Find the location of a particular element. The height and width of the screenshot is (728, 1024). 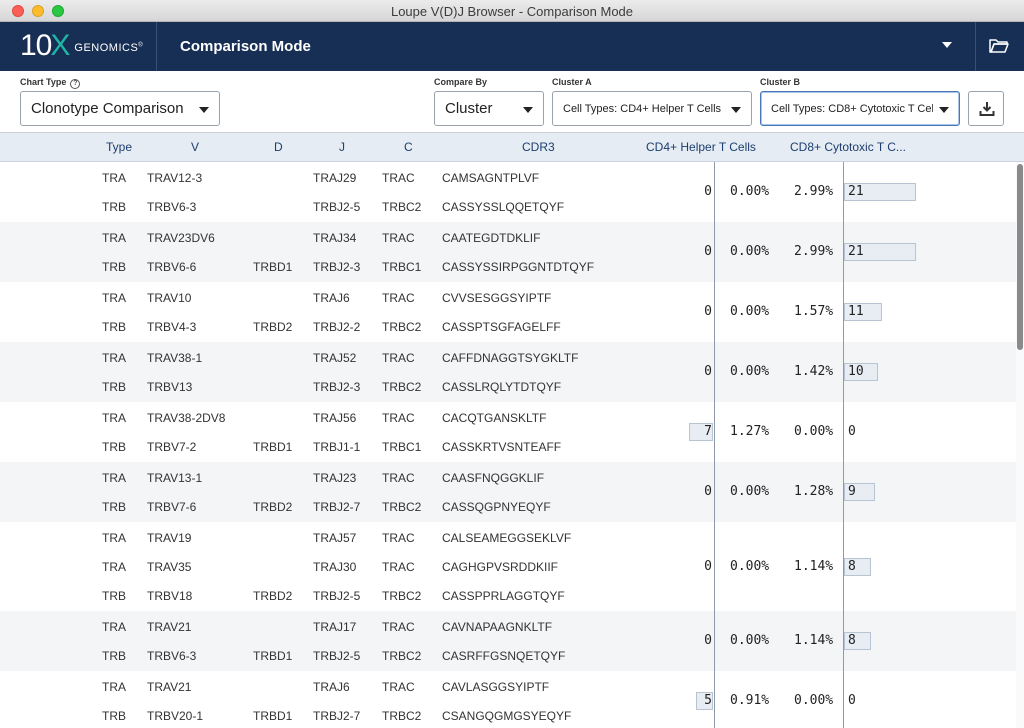

cluster-a-value: Cell Types: CD4+ Helper T Cells is located at coordinates (642, 108).